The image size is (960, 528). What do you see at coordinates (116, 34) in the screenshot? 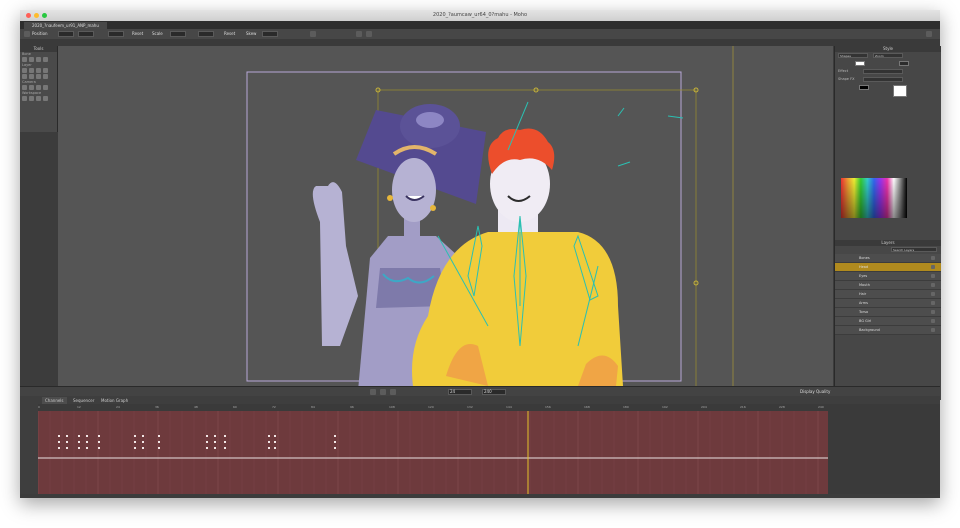
I see `position-z-field` at bounding box center [116, 34].